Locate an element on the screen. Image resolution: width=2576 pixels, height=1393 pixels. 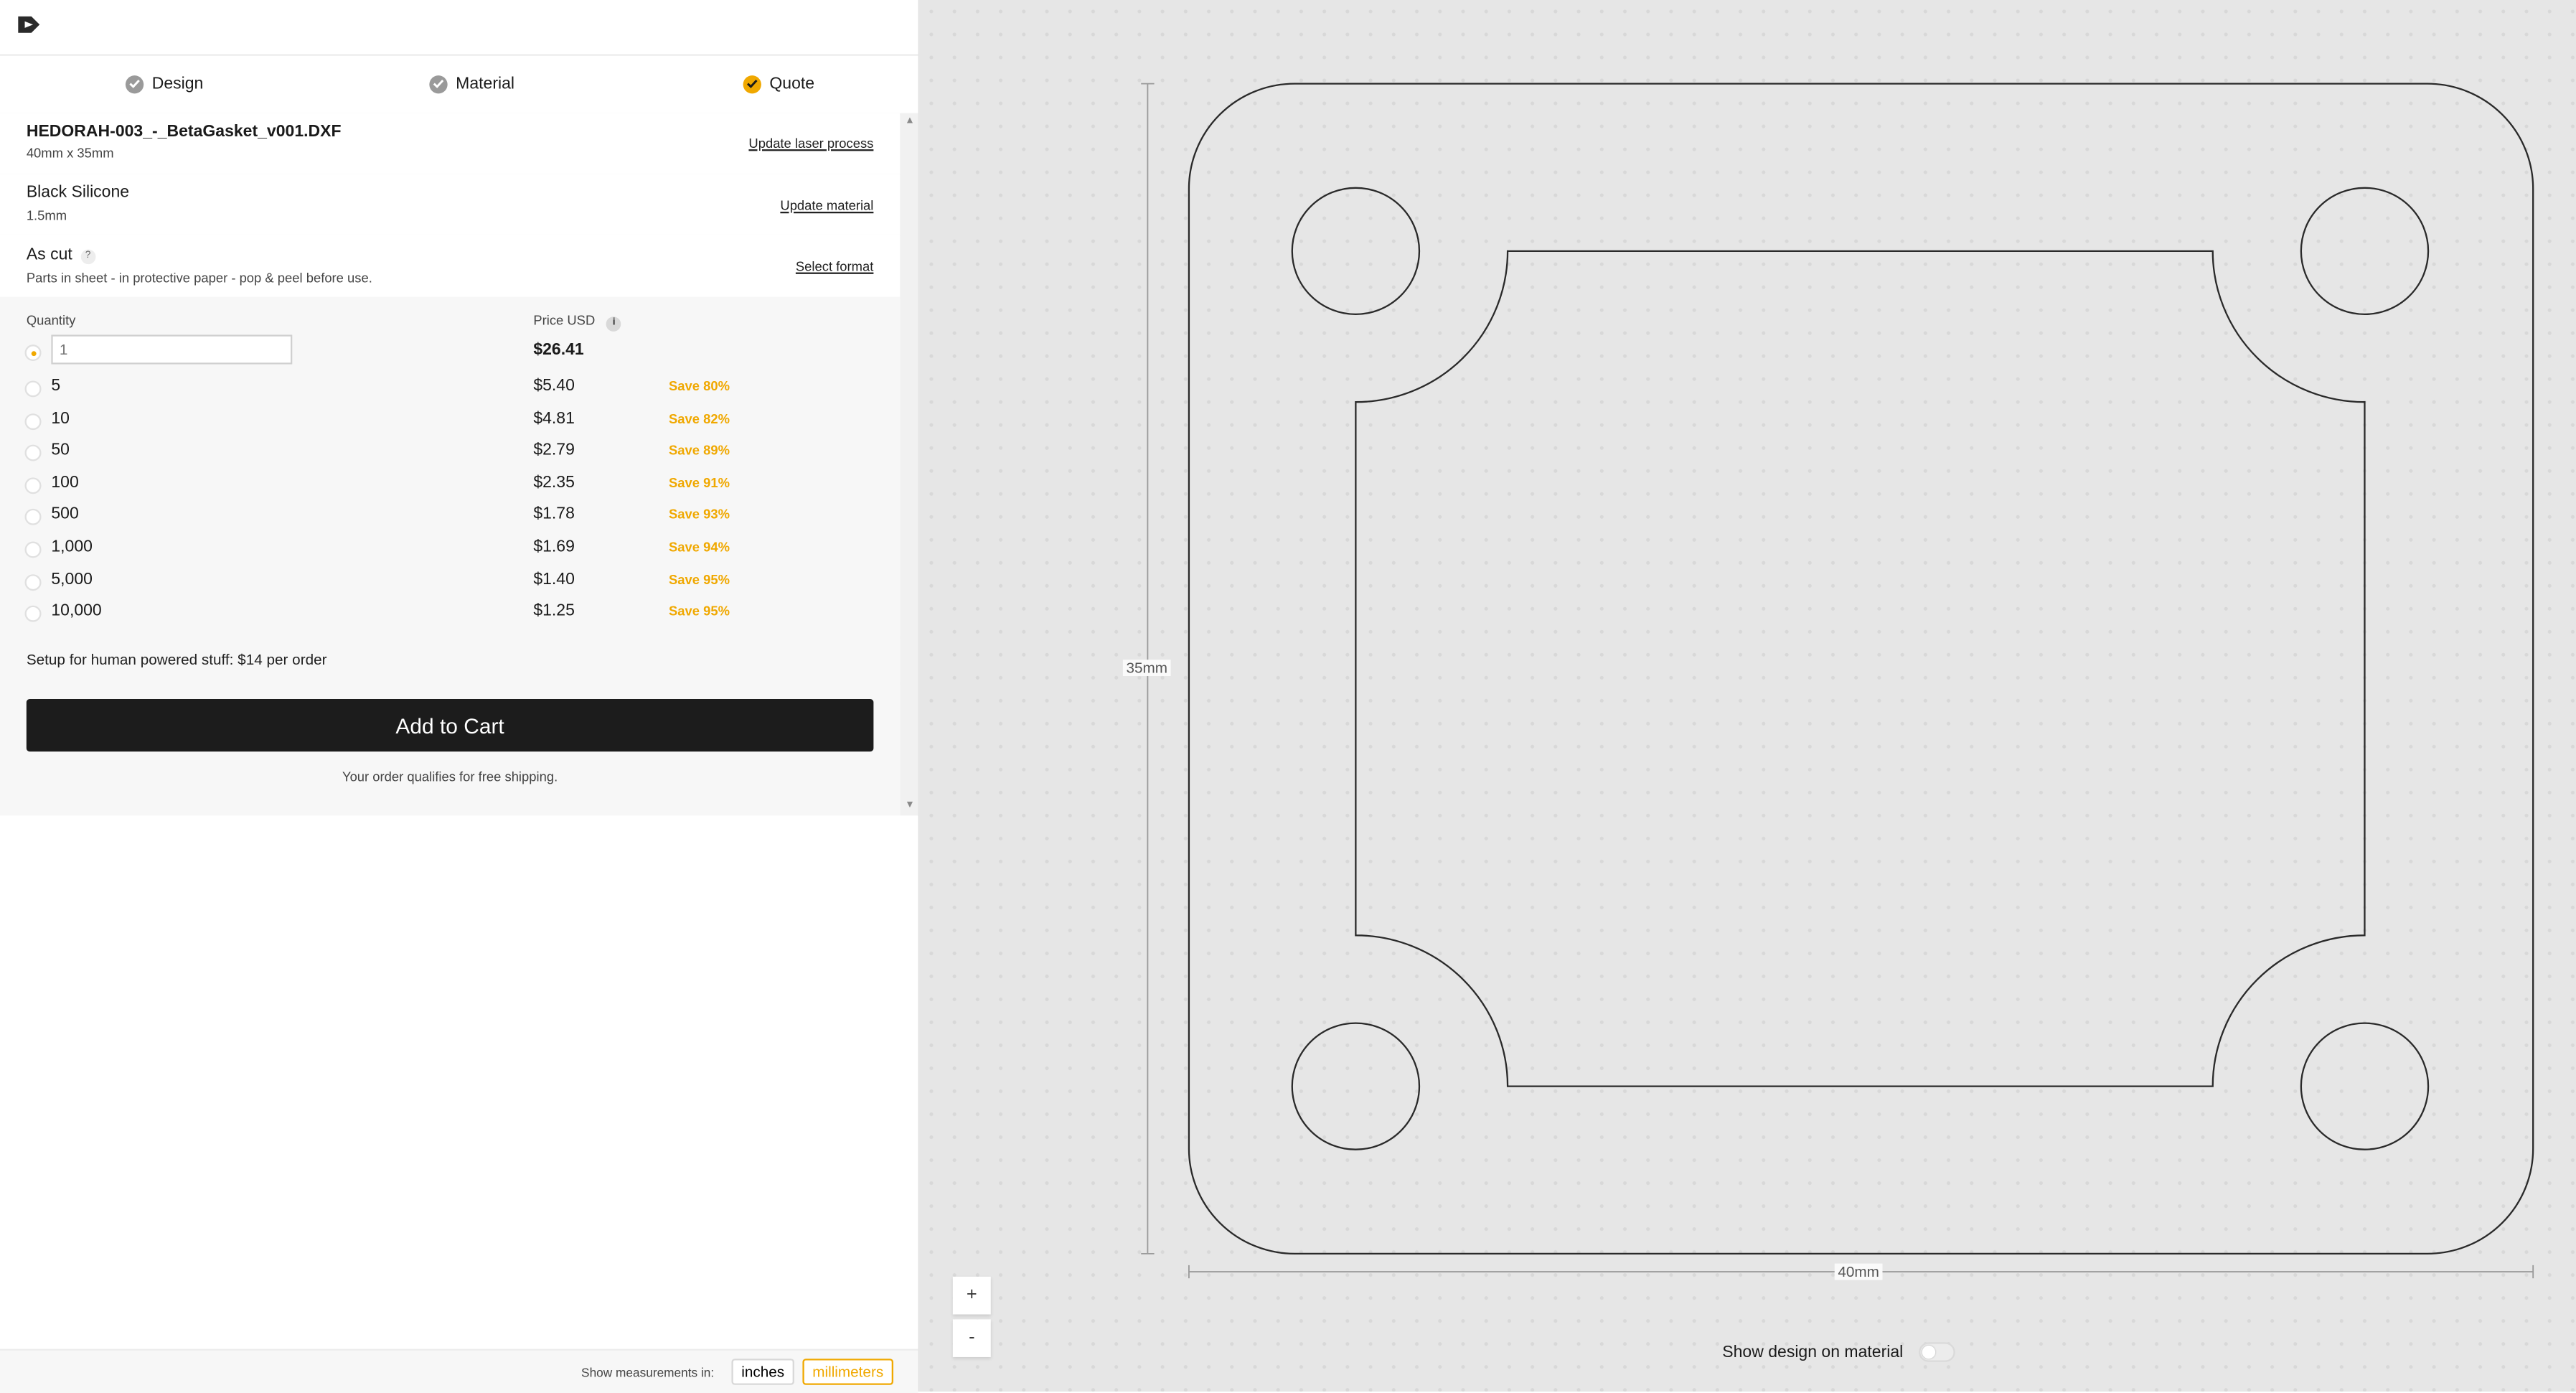
tier-savings: Save 82% is located at coordinates (699, 418).